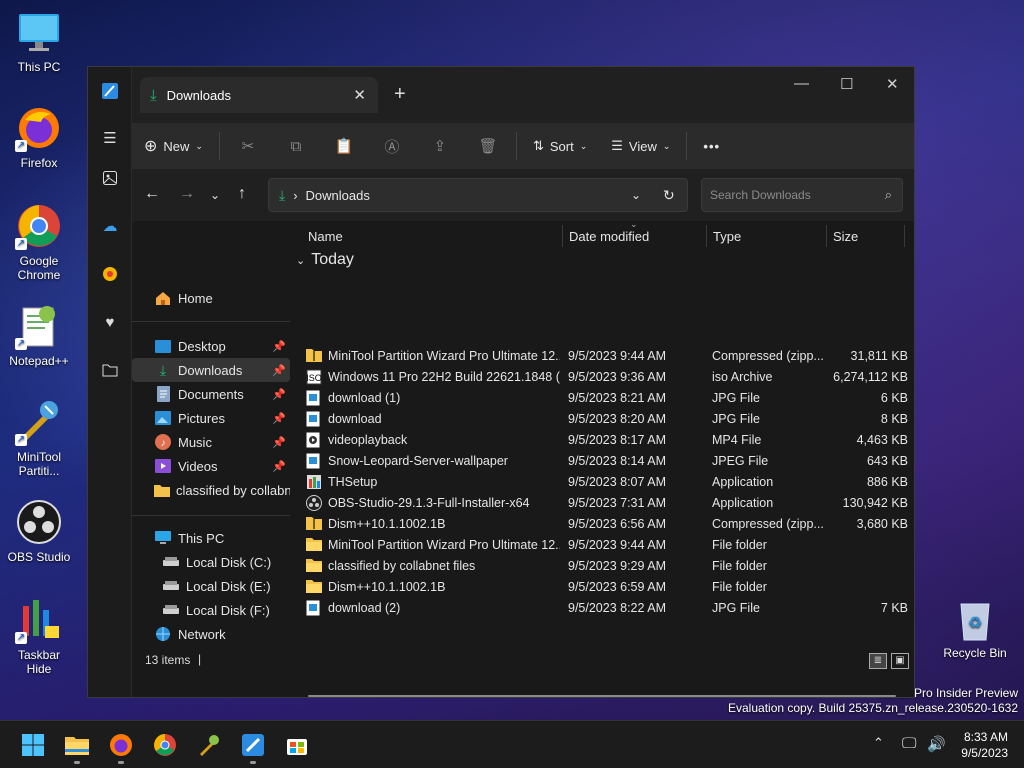 The height and width of the screenshot is (768, 1024). I want to click on nav-home: Home, so click(211, 298).